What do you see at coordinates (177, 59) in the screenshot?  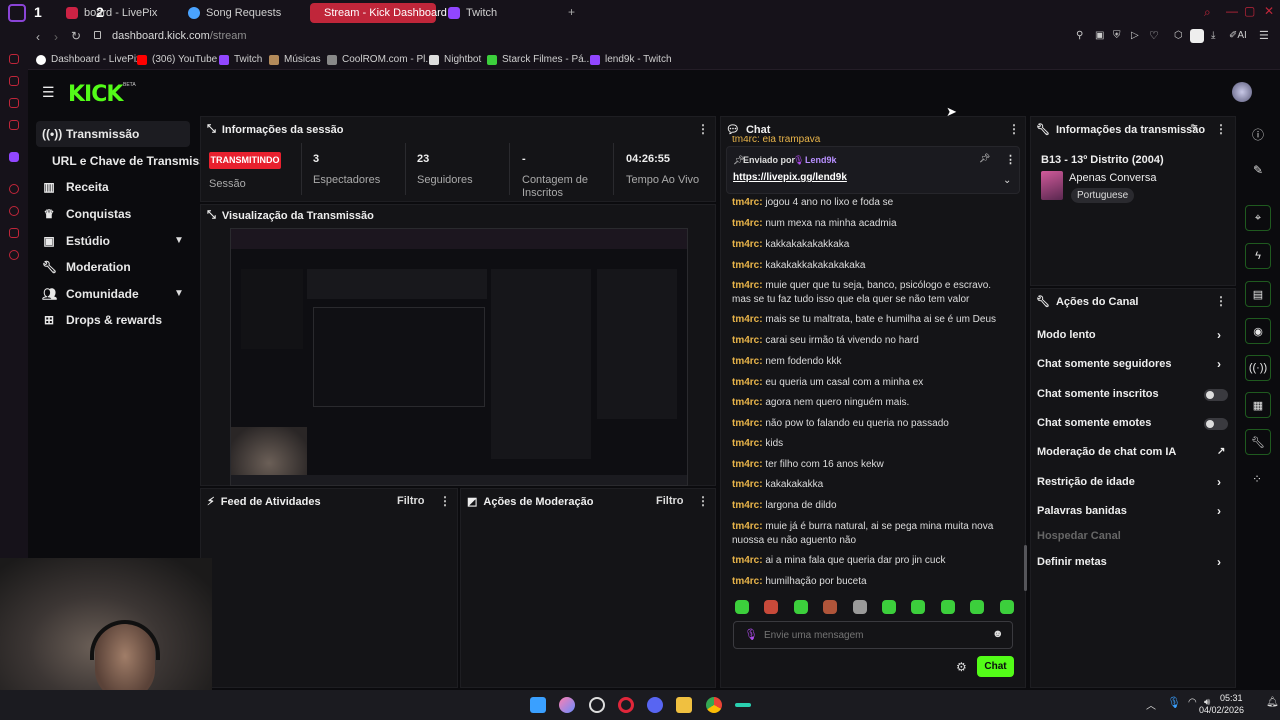 I see `bookmark-youtube: (306) YouTube` at bounding box center [177, 59].